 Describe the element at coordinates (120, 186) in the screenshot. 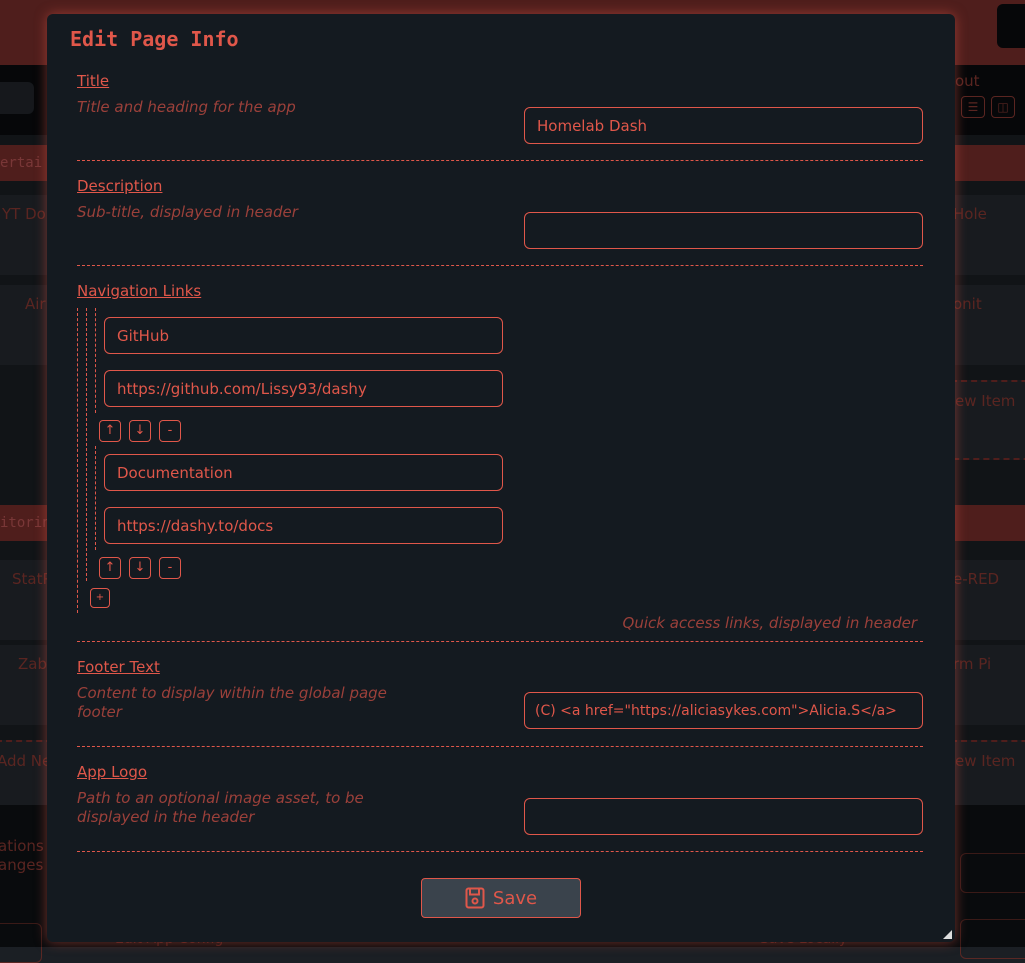

I see `field-label: Description` at that location.